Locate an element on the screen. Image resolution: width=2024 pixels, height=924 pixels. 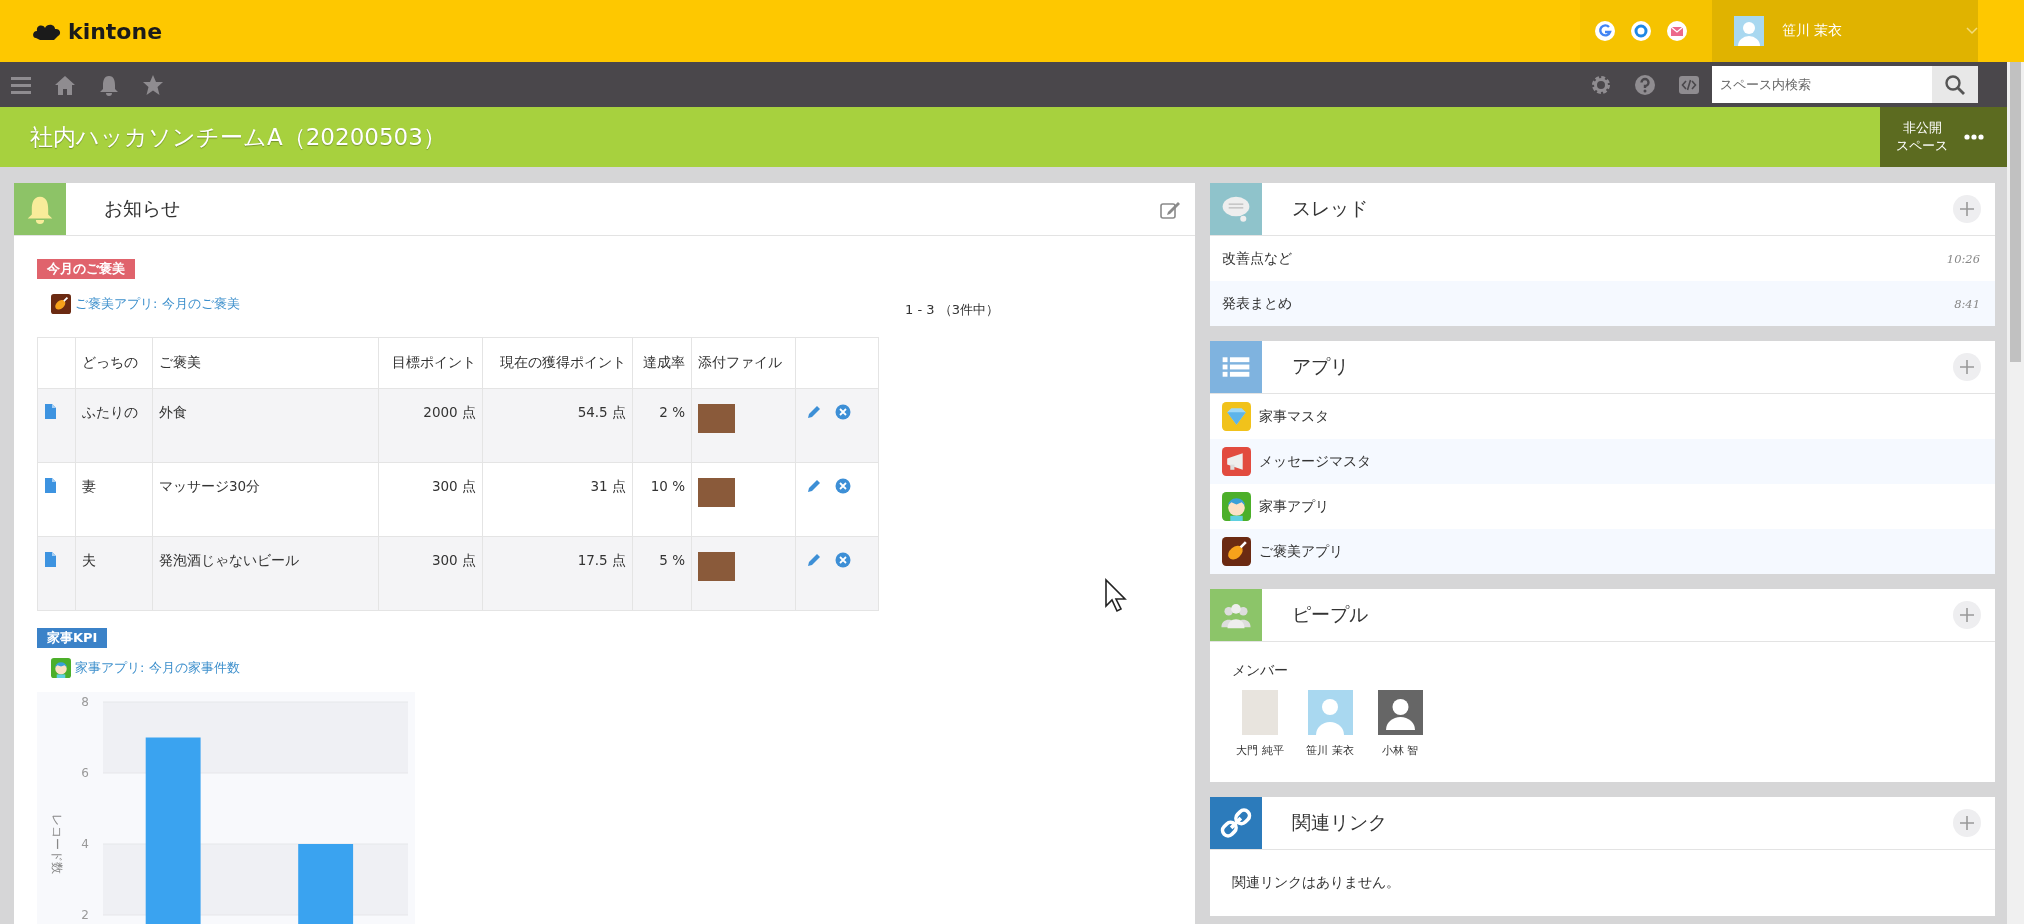
search-button is located at coordinates (1955, 84).